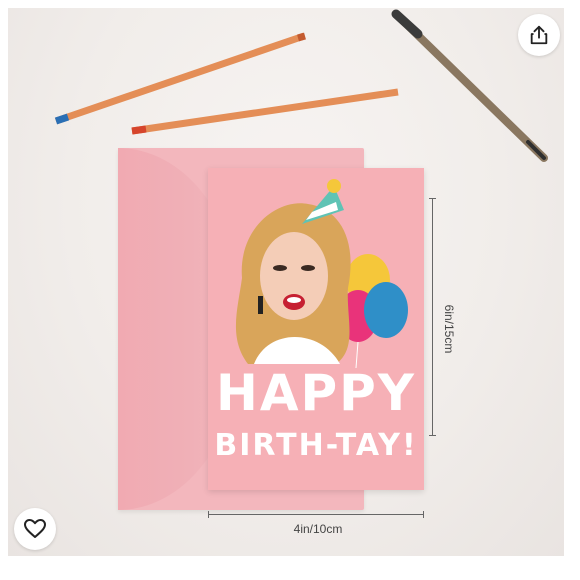  What do you see at coordinates (316, 514) in the screenshot?
I see `width-dimension-line` at bounding box center [316, 514].